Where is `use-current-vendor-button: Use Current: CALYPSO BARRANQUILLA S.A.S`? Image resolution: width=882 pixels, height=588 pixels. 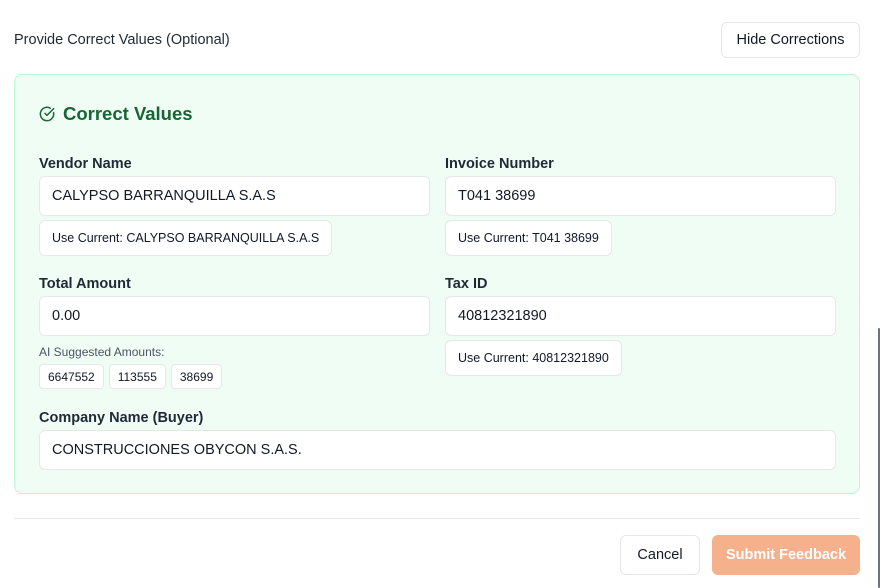
use-current-vendor-button: Use Current: CALYPSO BARRANQUILLA S.A.S is located at coordinates (186, 238).